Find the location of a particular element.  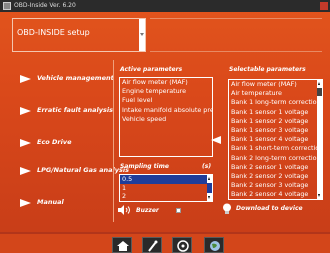

list-item: 2 is located at coordinates (166, 196).